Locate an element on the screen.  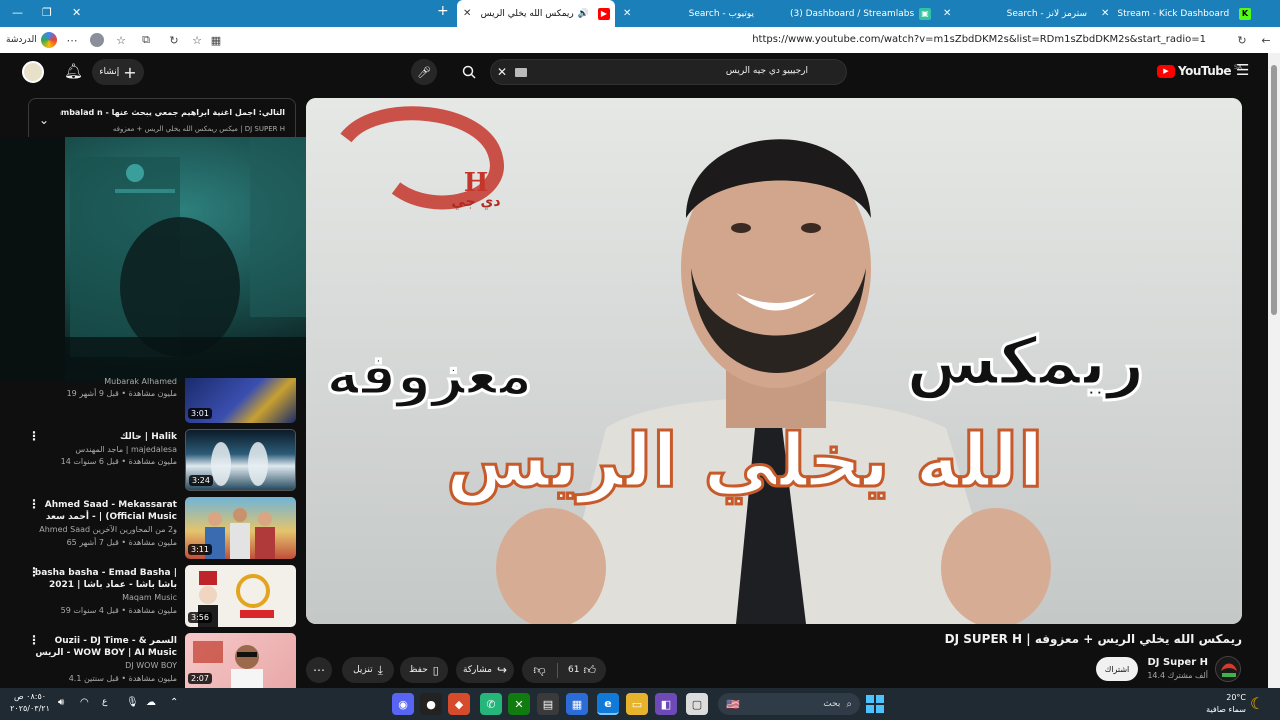
reload-icon: ↻ is located at coordinates (1242, 40).